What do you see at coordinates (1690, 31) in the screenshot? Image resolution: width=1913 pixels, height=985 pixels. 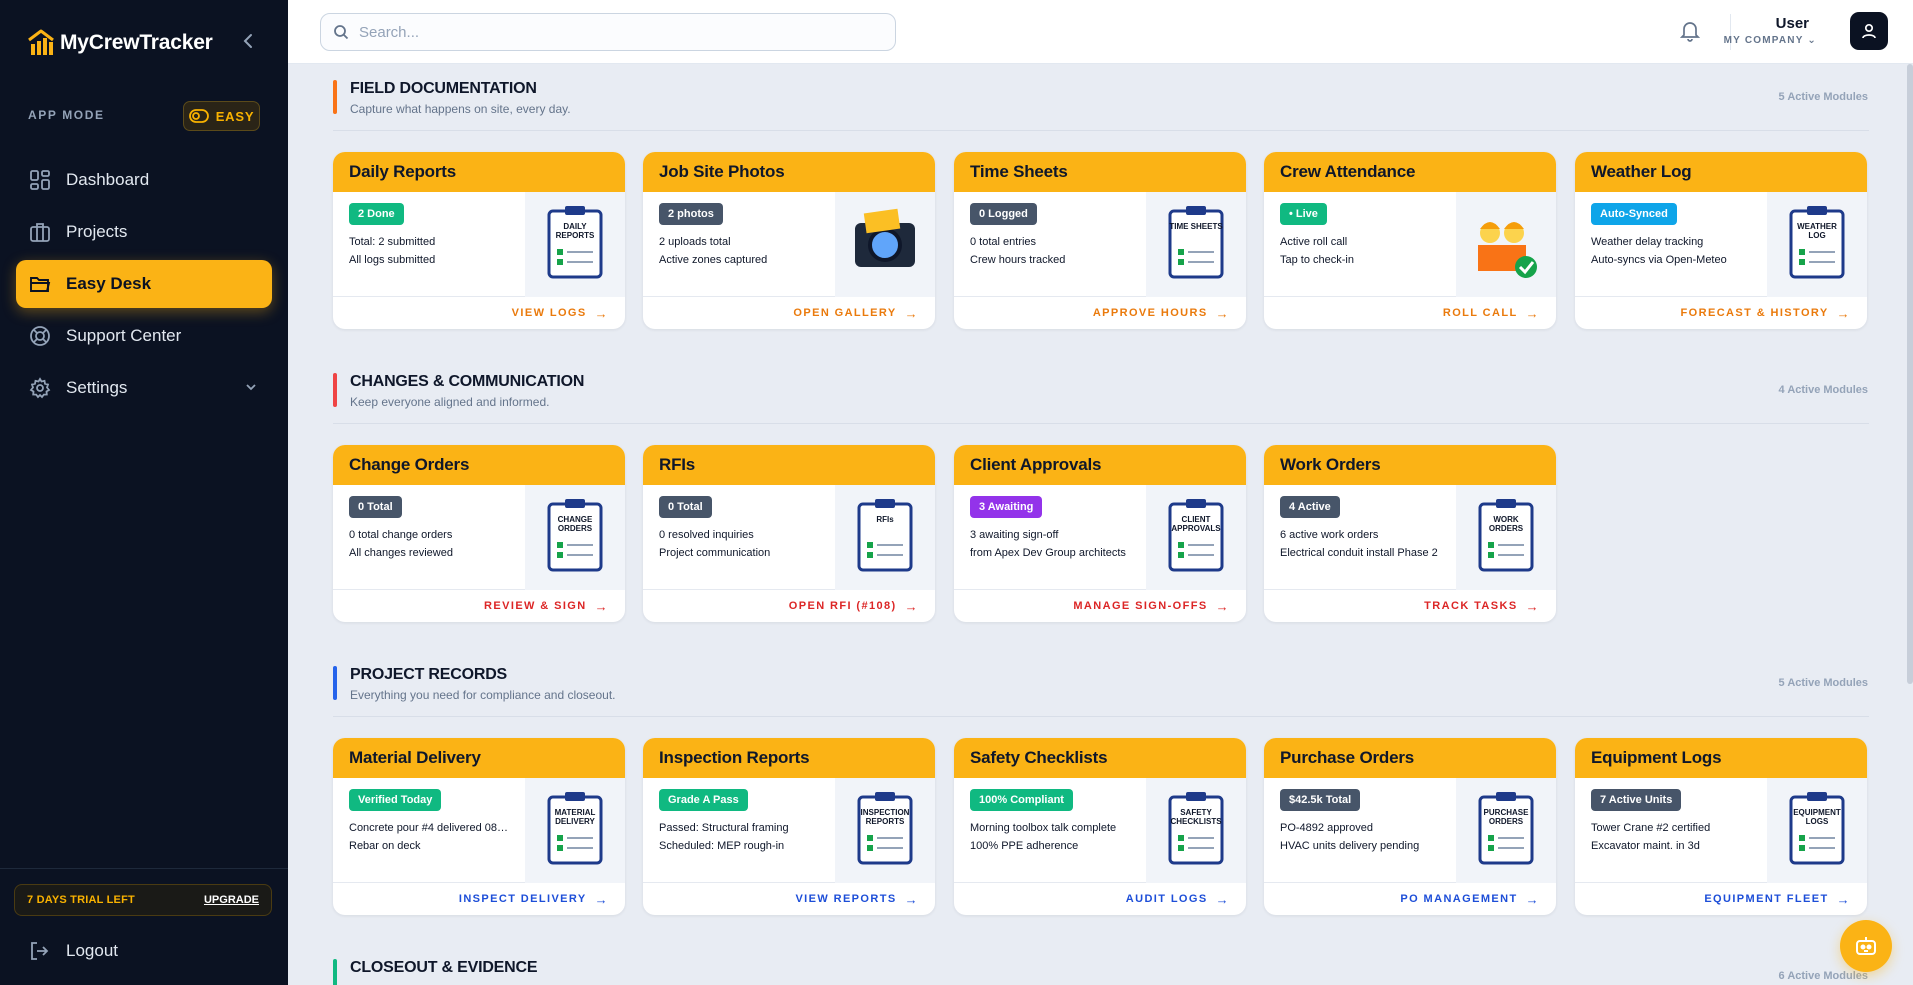 I see `bell-icon` at bounding box center [1690, 31].